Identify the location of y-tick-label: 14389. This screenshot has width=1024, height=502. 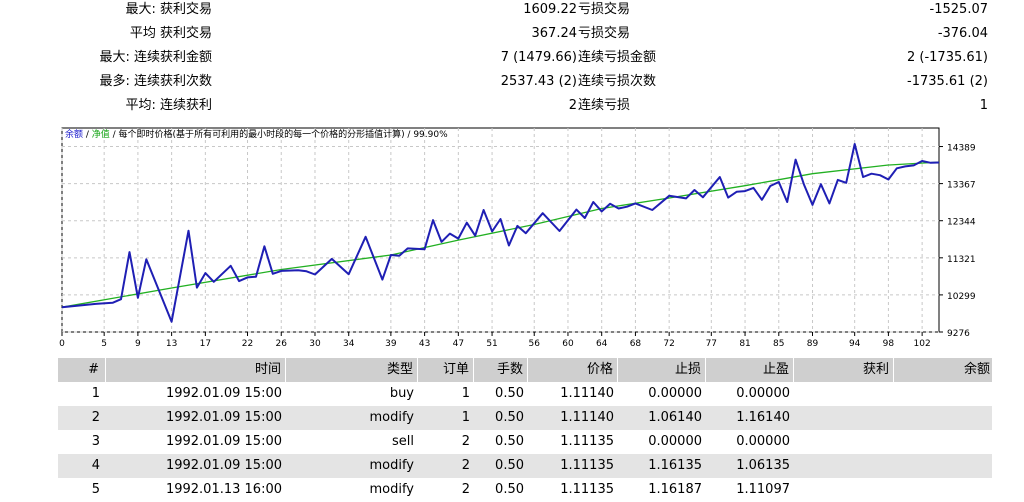
(961, 149).